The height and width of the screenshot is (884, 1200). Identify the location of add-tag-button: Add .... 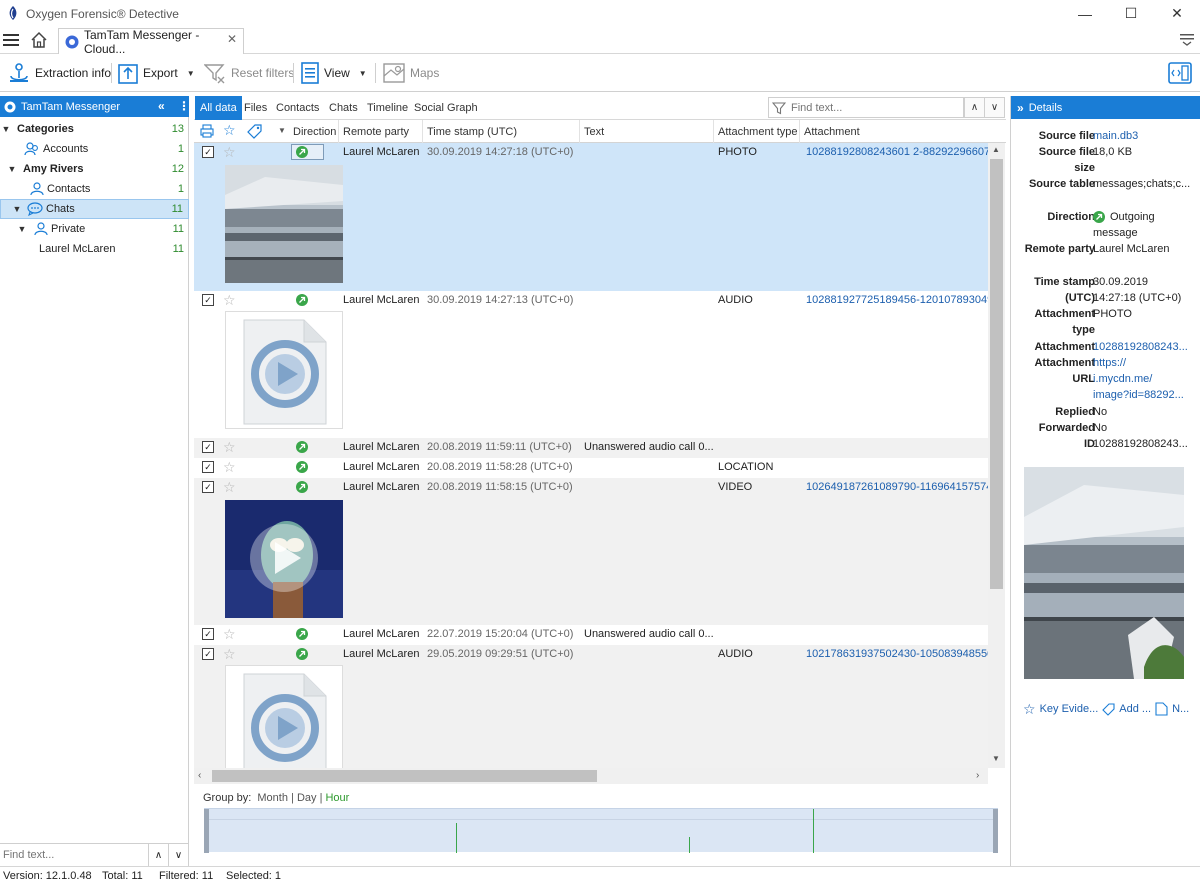
(1135, 709).